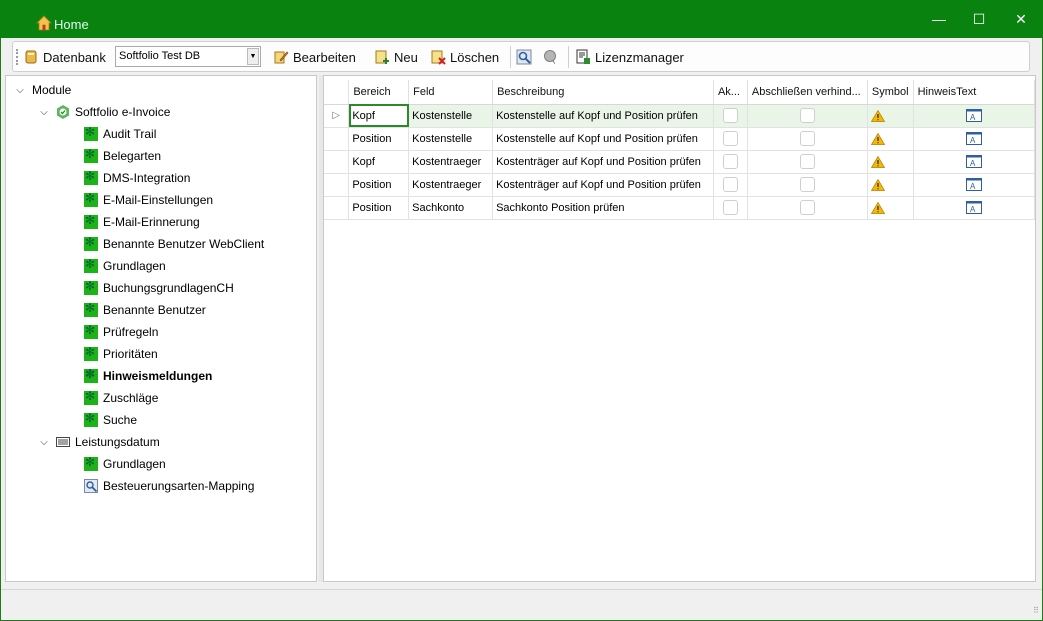  I want to click on license-manager-button: Lizenzmanager, so click(629, 57).